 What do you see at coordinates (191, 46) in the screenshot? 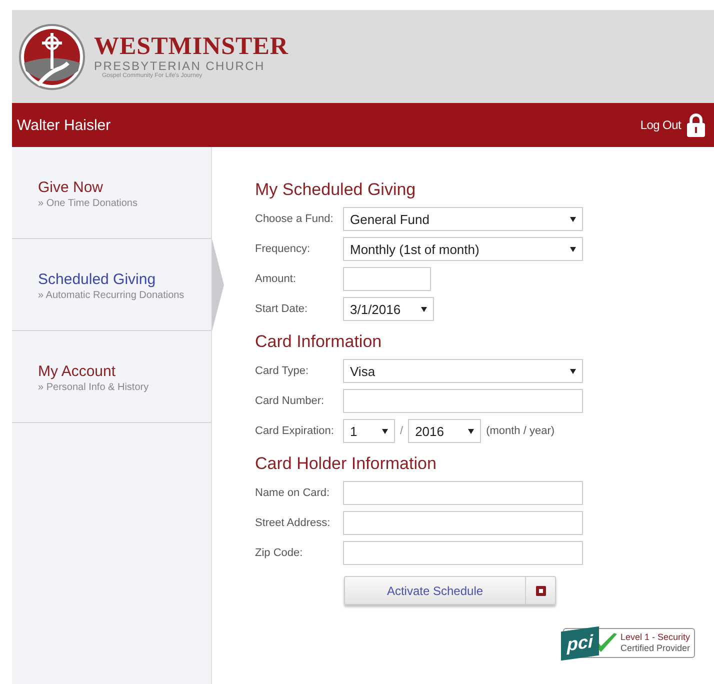
I see `church-name: WESTMINSTER` at bounding box center [191, 46].